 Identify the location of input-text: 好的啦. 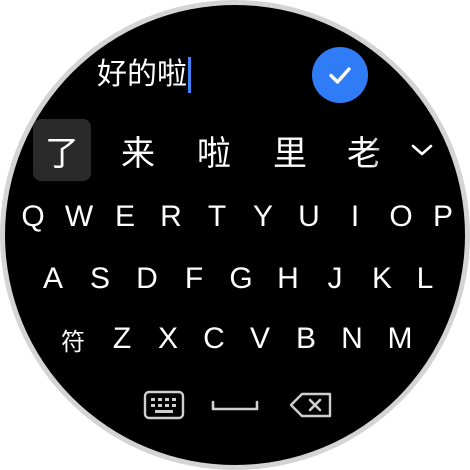
(142, 74).